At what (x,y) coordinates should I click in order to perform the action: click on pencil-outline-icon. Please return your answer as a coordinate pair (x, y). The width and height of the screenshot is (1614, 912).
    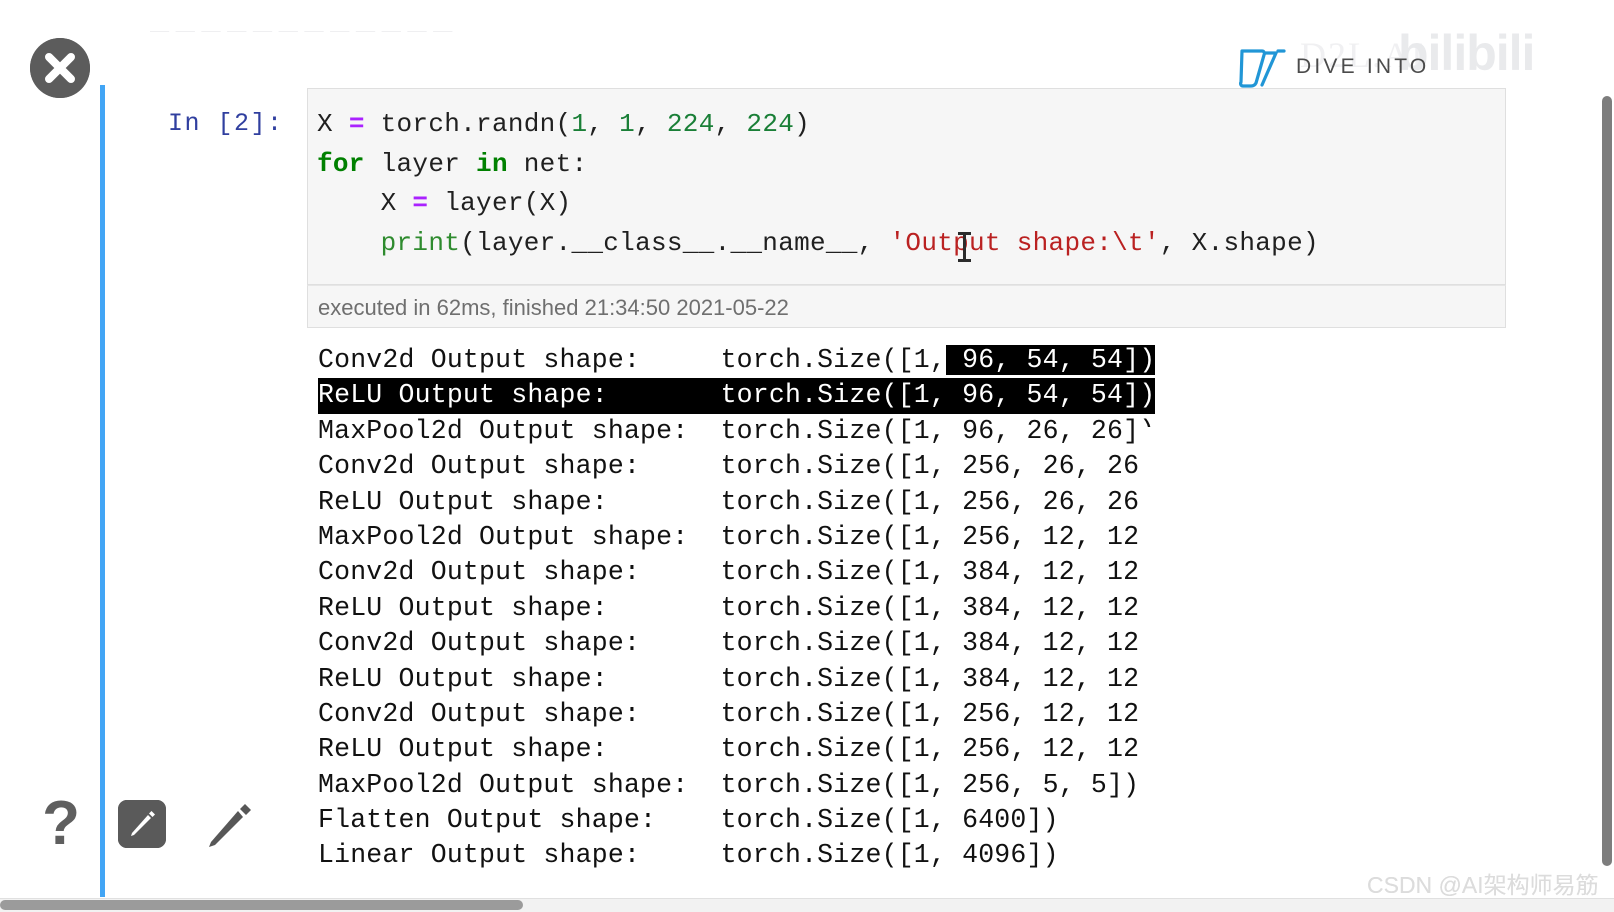
    Looking at the image, I should click on (230, 825).